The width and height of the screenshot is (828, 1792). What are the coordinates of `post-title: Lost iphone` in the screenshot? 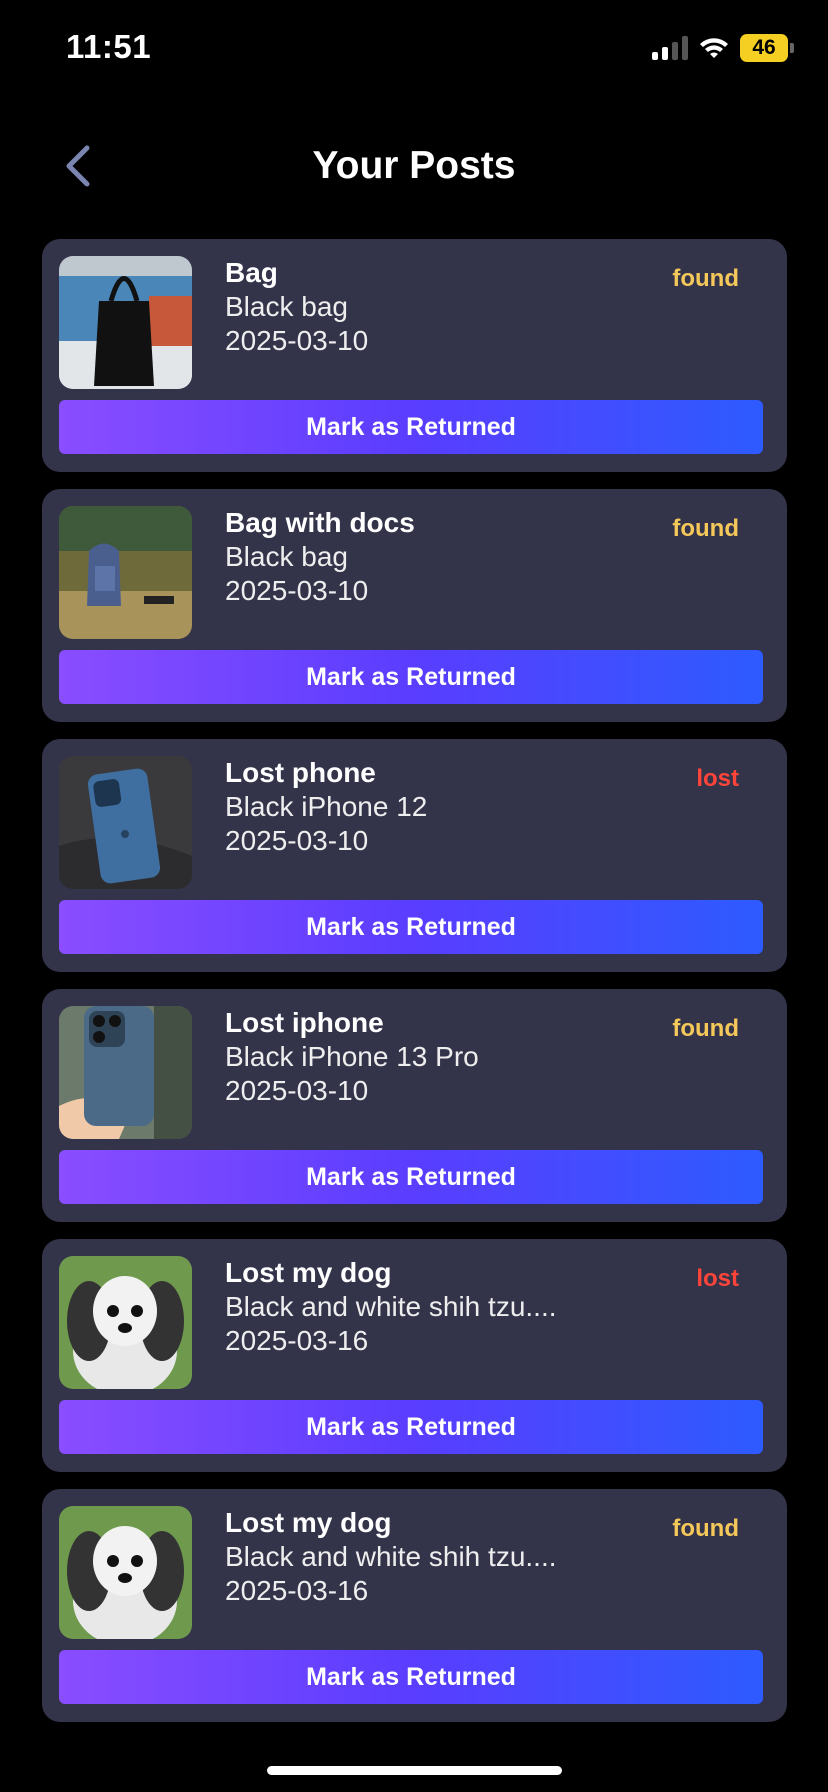 It's located at (304, 1022).